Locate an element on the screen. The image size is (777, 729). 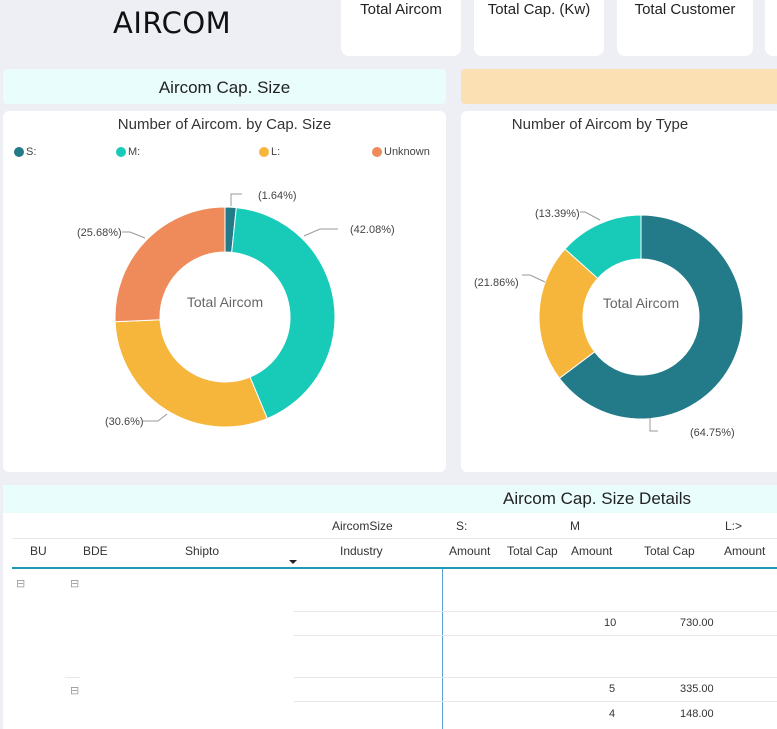
column-group-l: L:> is located at coordinates (733, 526).